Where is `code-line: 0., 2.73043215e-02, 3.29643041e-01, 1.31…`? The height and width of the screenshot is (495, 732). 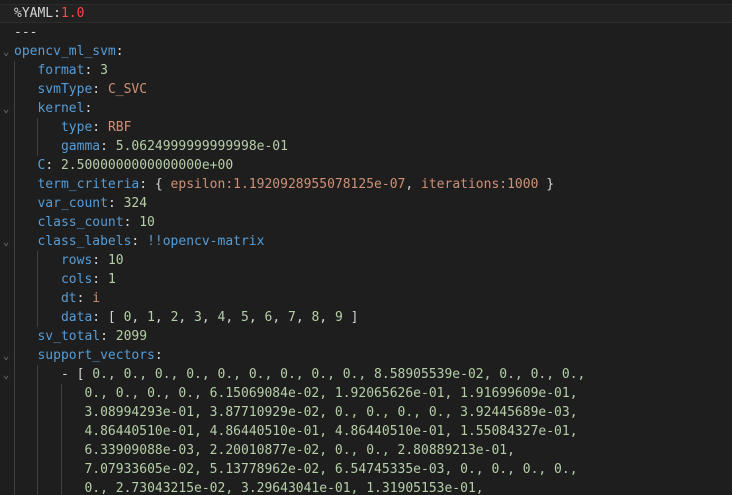
code-line: 0., 2.73043215e-02, 3.29643041e-01, 1.31… is located at coordinates (366, 487).